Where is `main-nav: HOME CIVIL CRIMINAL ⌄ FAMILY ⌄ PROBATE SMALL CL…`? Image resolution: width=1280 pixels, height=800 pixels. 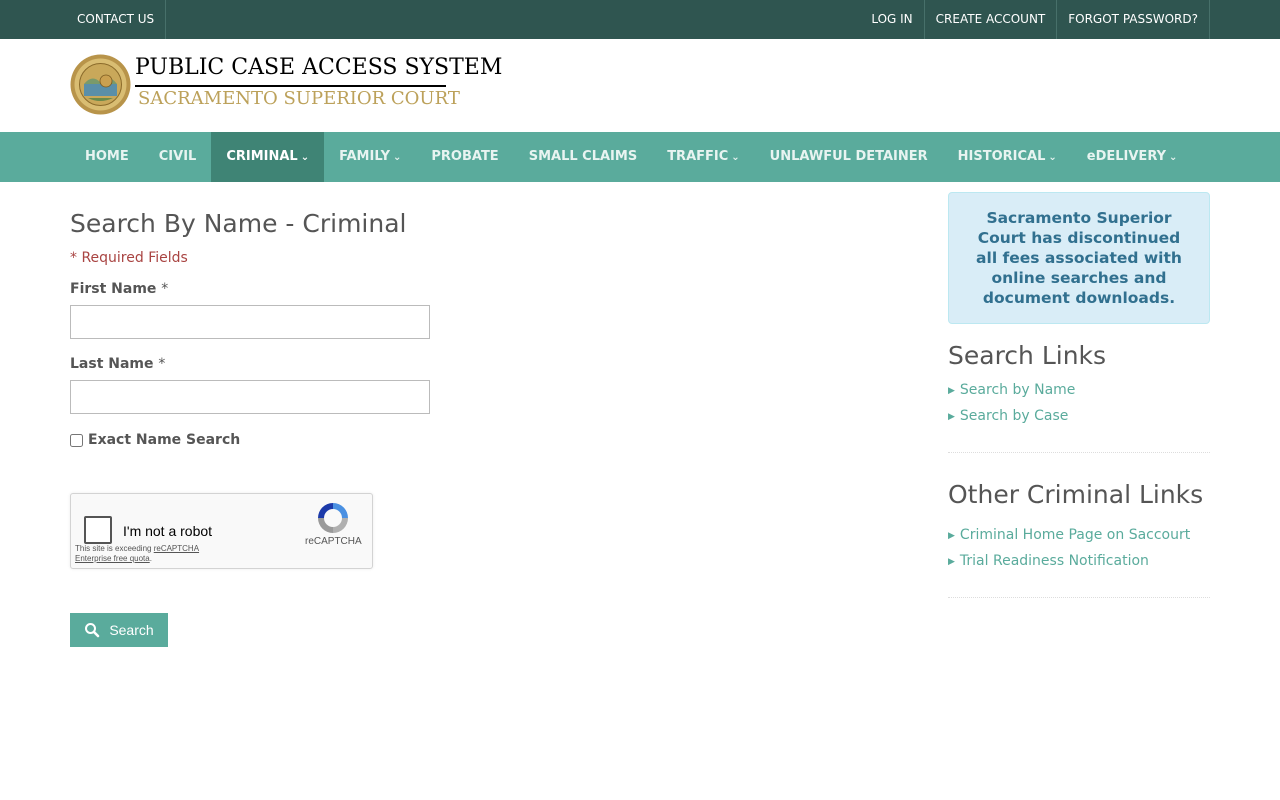
main-nav: HOME CIVIL CRIMINAL ⌄ FAMILY ⌄ PROBATE SMALL CL… is located at coordinates (640, 157).